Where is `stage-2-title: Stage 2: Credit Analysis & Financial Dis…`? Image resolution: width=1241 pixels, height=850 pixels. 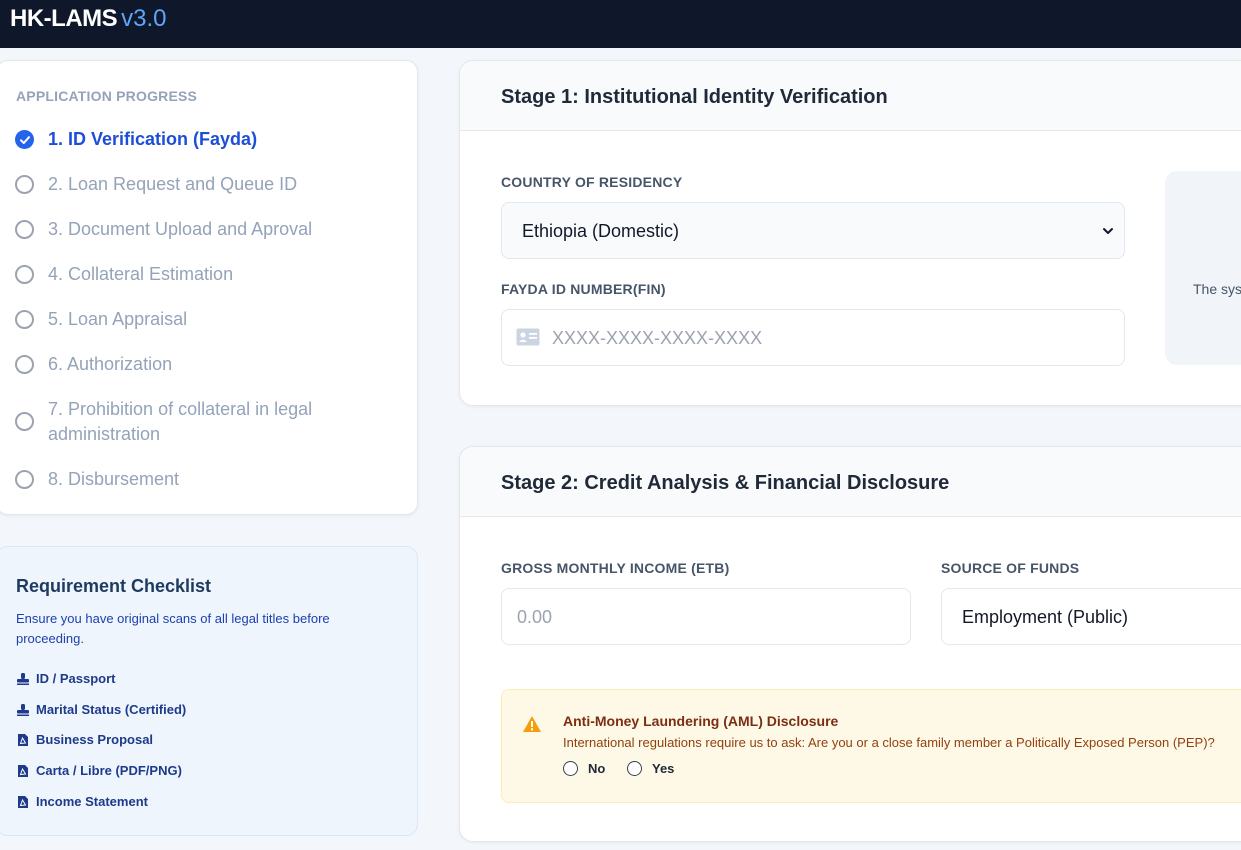
stage-2-title: Stage 2: Credit Analysis & Financial Dis… is located at coordinates (725, 483).